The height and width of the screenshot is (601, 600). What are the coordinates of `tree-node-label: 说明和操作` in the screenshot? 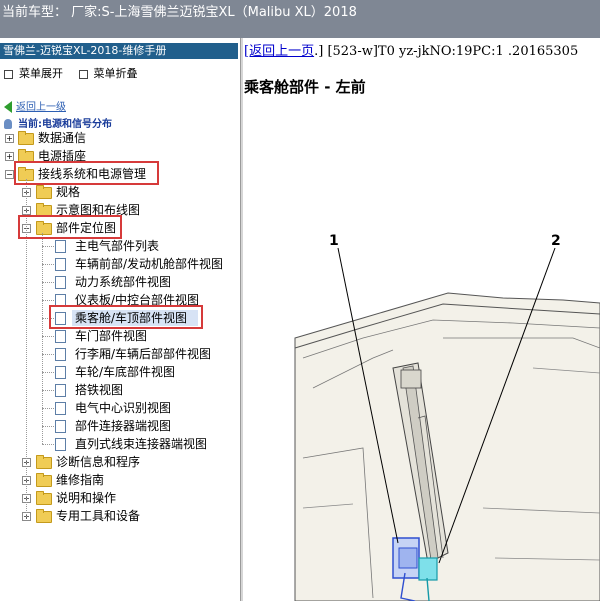 It's located at (86, 498).